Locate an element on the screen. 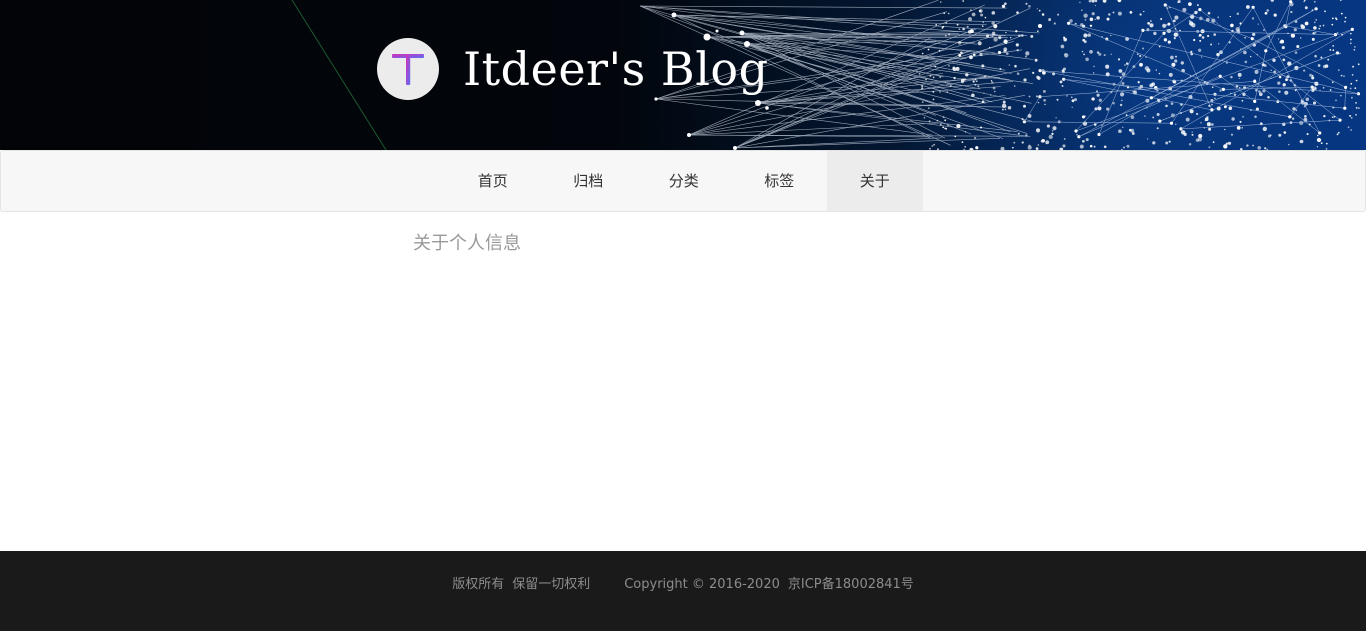  nav-item-categories: 分类 is located at coordinates (684, 181).